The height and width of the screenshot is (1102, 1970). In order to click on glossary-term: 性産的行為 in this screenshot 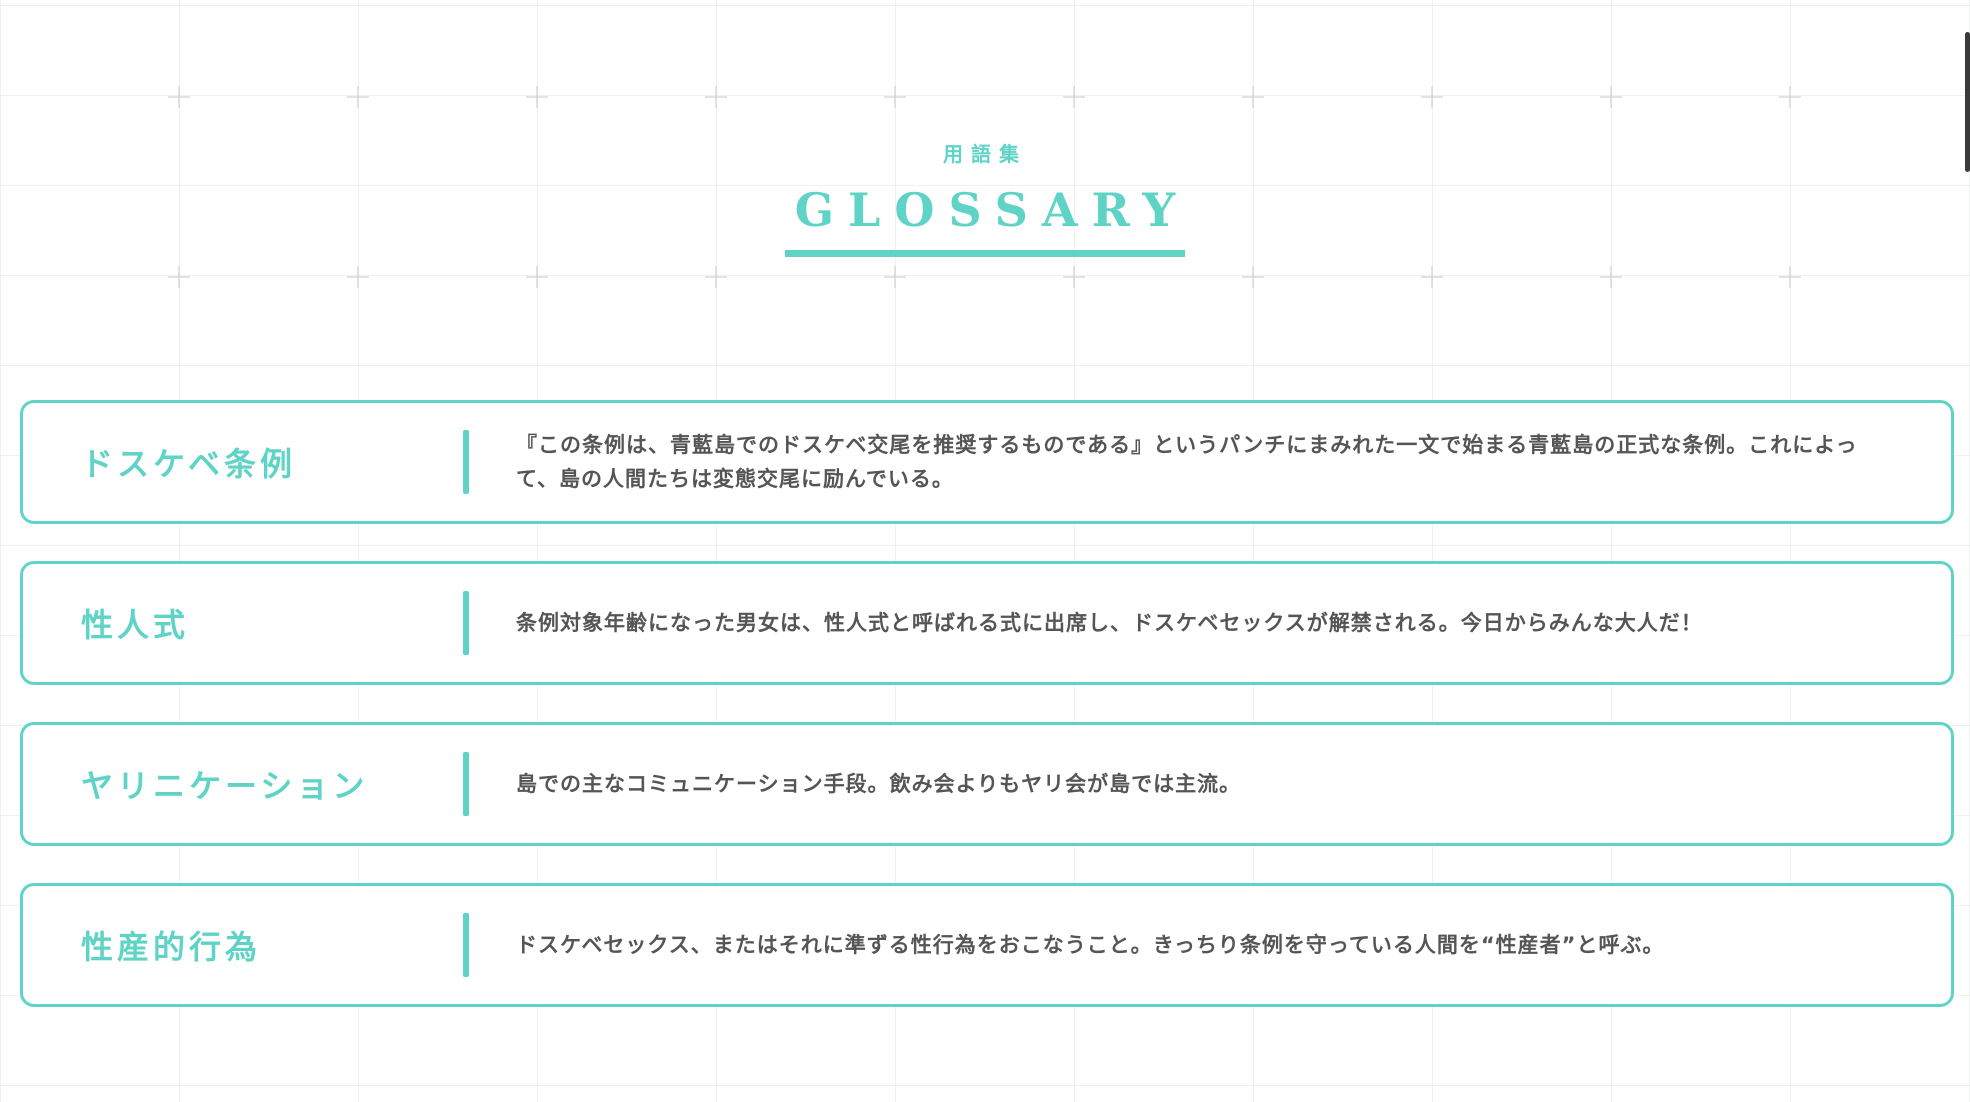, I will do `click(171, 947)`.